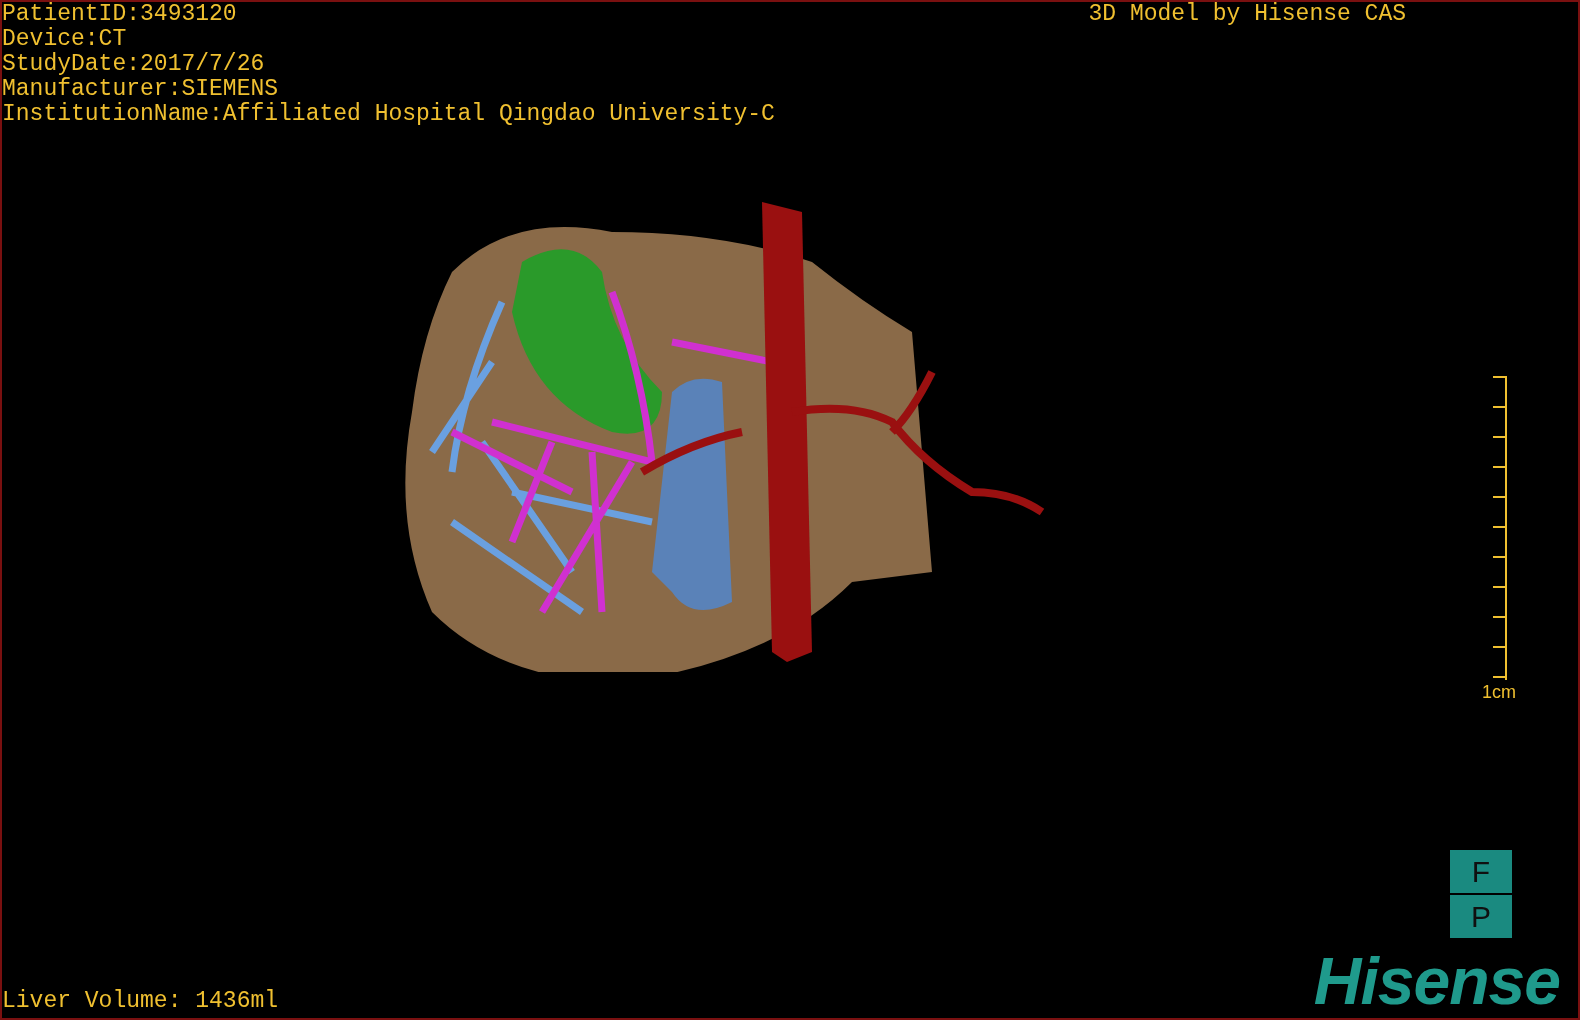 This screenshot has width=1580, height=1020. What do you see at coordinates (1481, 872) in the screenshot?
I see `orientation-label: F` at bounding box center [1481, 872].